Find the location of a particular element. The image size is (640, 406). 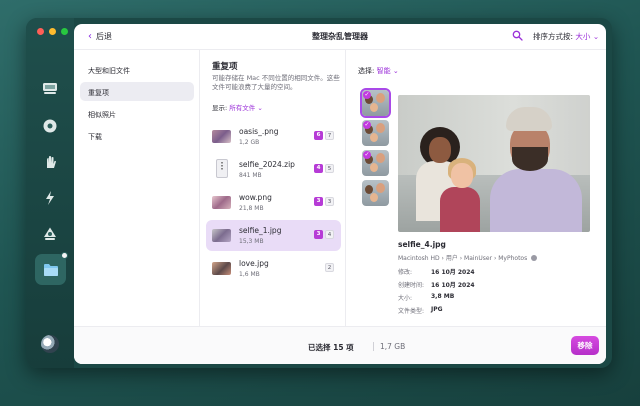

performance-icon is located at coordinates (50, 162).